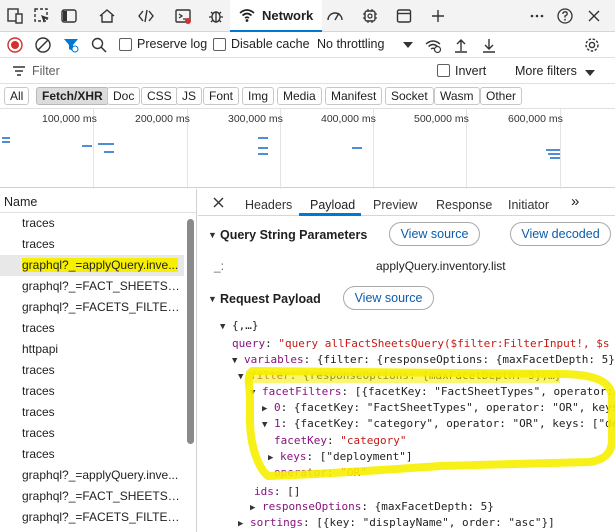 The height and width of the screenshot is (532, 615). What do you see at coordinates (146, 16) in the screenshot?
I see `elements-icon` at bounding box center [146, 16].